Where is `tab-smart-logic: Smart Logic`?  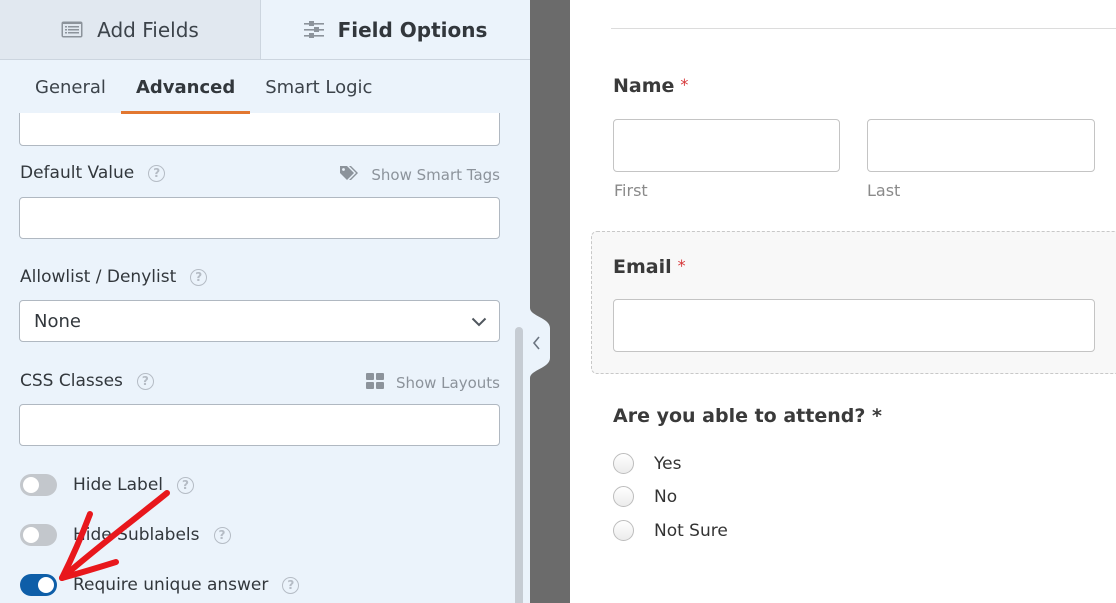 tab-smart-logic: Smart Logic is located at coordinates (318, 87).